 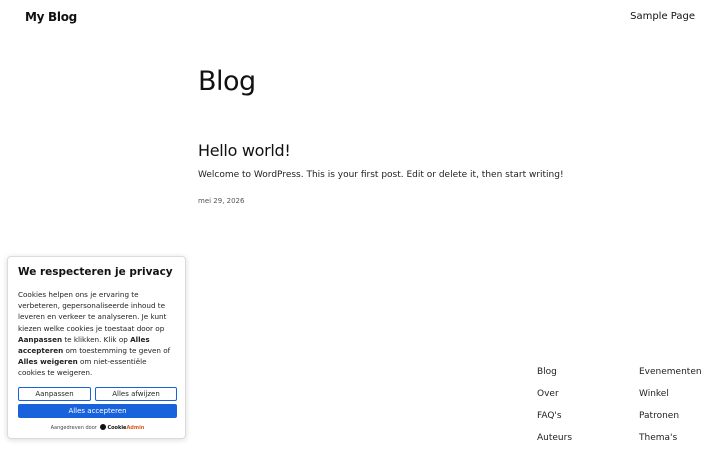 What do you see at coordinates (547, 372) in the screenshot?
I see `footer-link-blog: Blog` at bounding box center [547, 372].